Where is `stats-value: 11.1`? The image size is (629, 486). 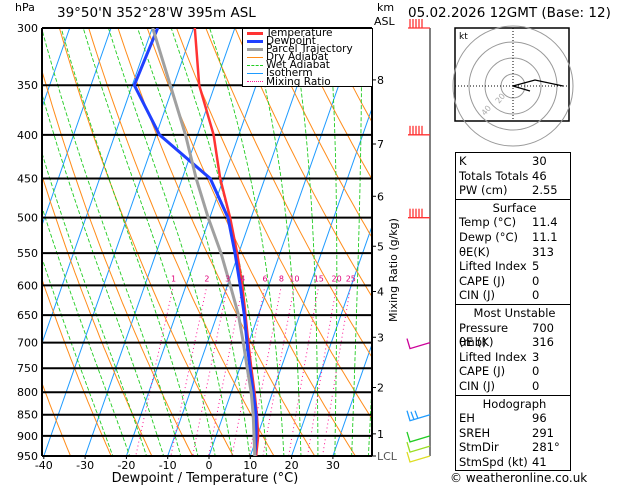
stats-value: 11.1 is located at coordinates (545, 236).